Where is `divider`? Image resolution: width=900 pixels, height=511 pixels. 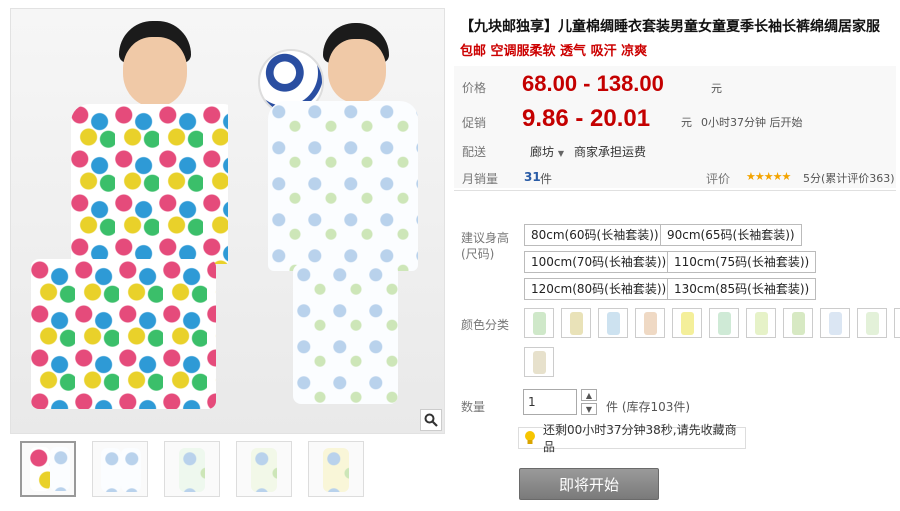
divider is located at coordinates (675, 190).